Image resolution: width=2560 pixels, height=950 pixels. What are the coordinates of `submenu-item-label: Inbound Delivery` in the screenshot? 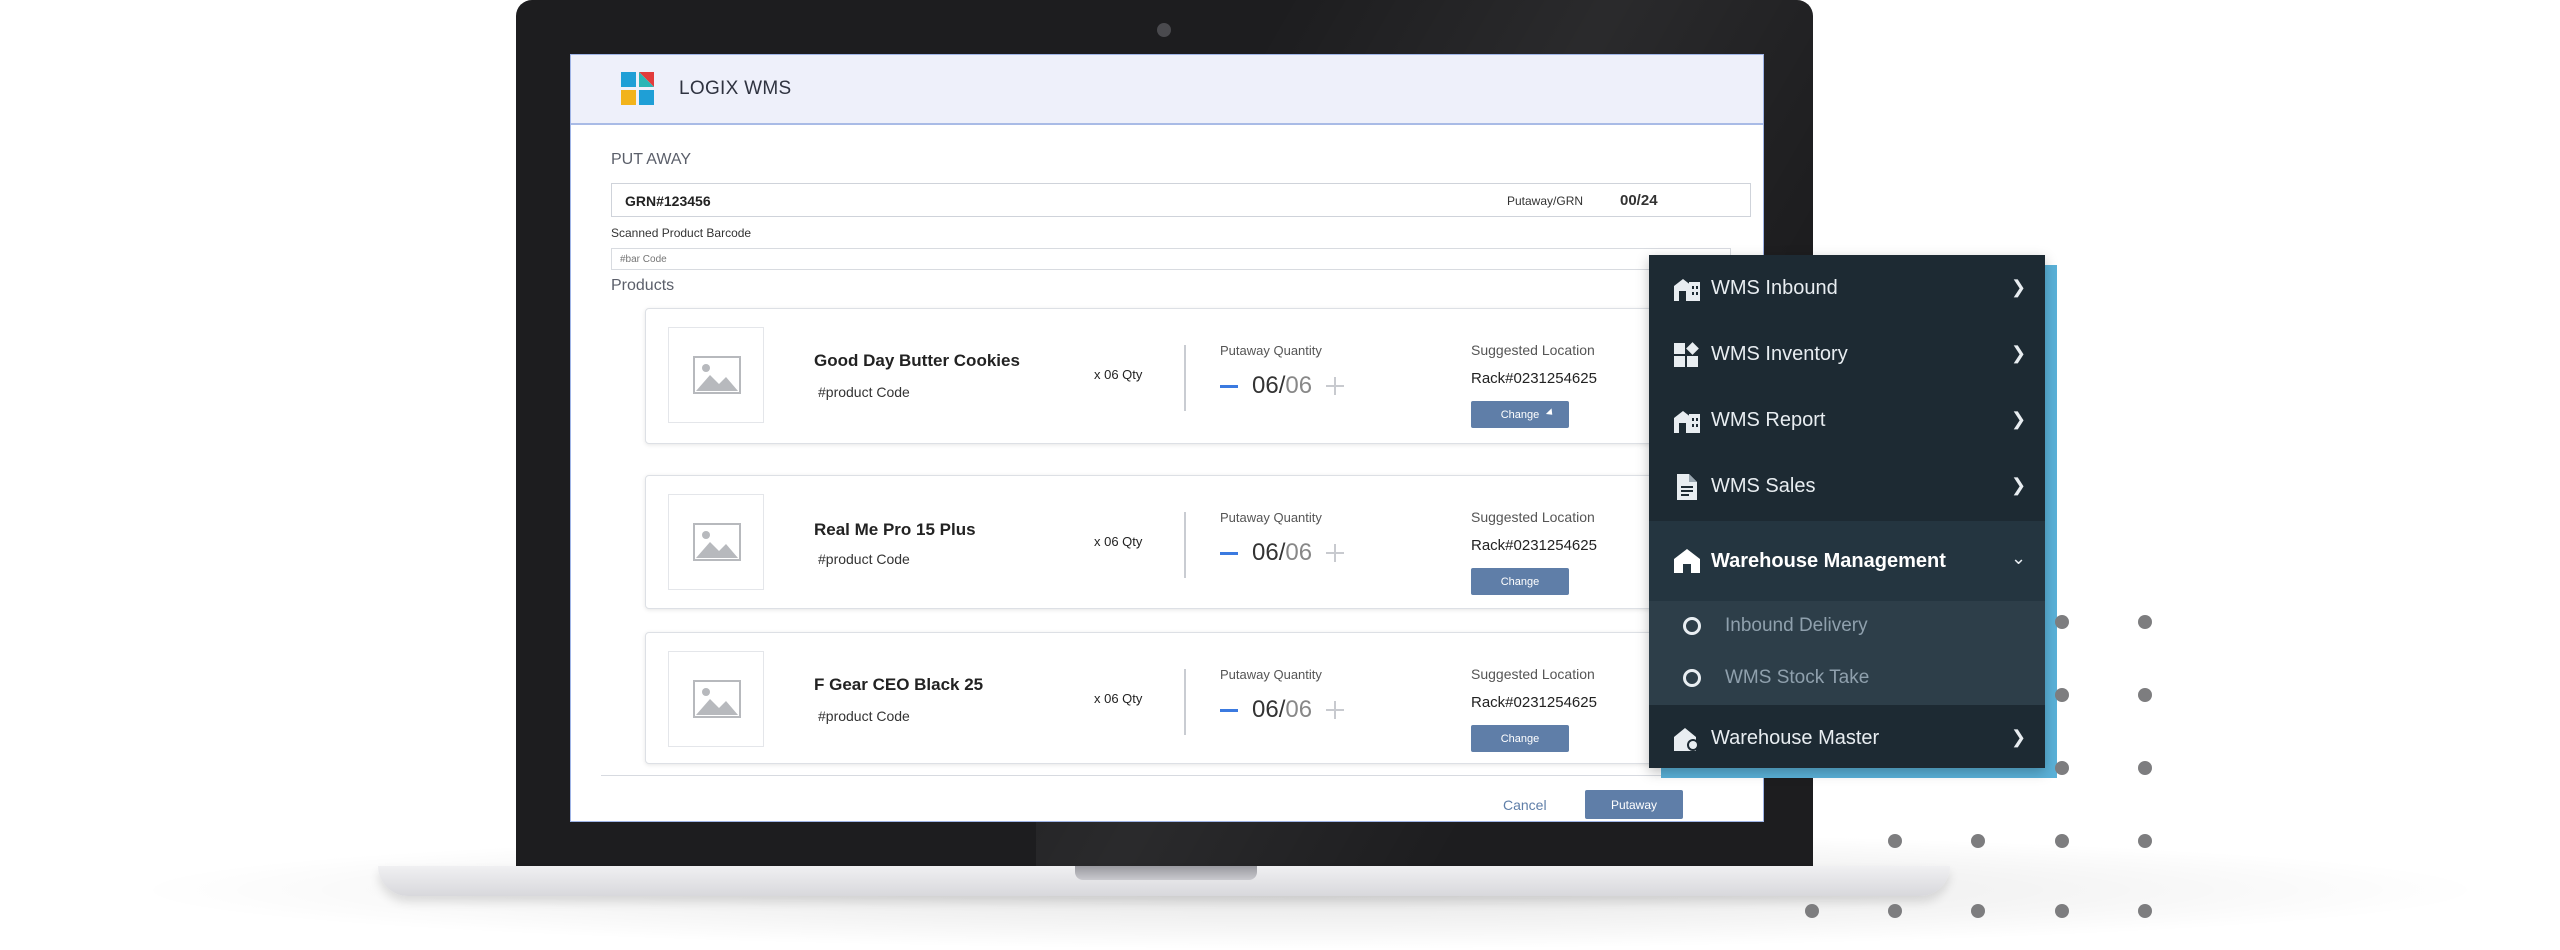 It's located at (1796, 625).